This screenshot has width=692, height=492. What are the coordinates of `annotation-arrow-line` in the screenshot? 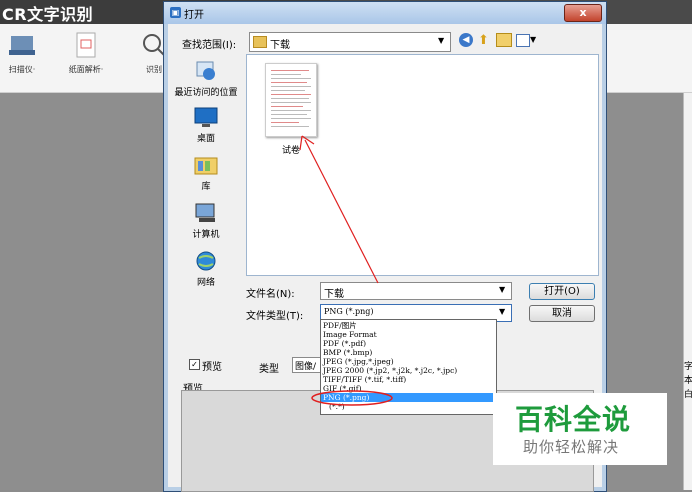 It's located at (341, 211).